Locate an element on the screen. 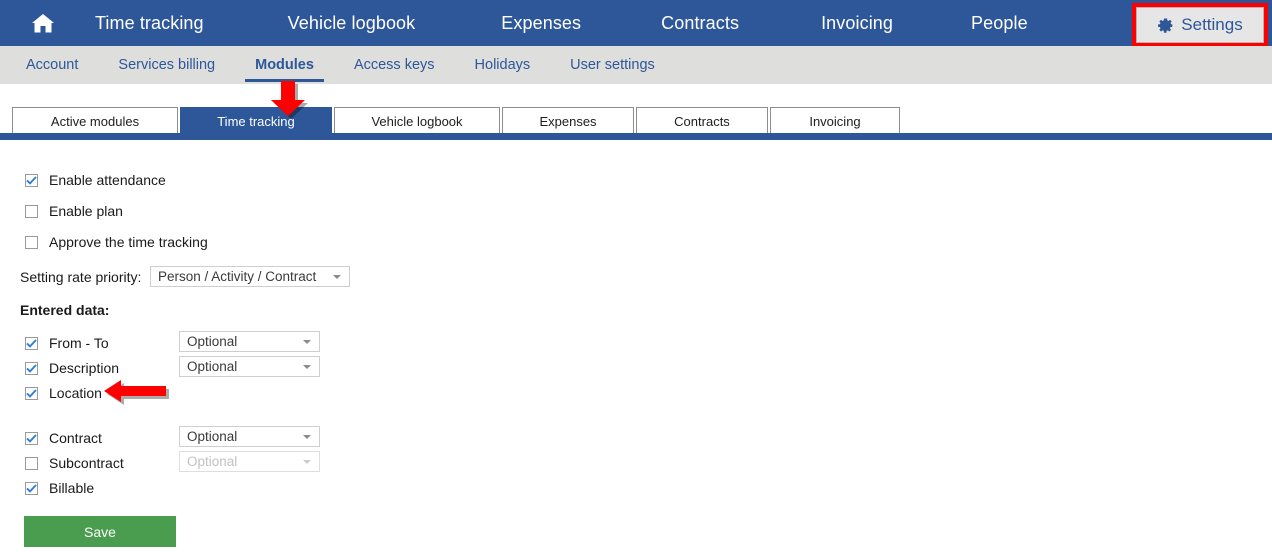  checkbox-label: Contract is located at coordinates (75, 438).